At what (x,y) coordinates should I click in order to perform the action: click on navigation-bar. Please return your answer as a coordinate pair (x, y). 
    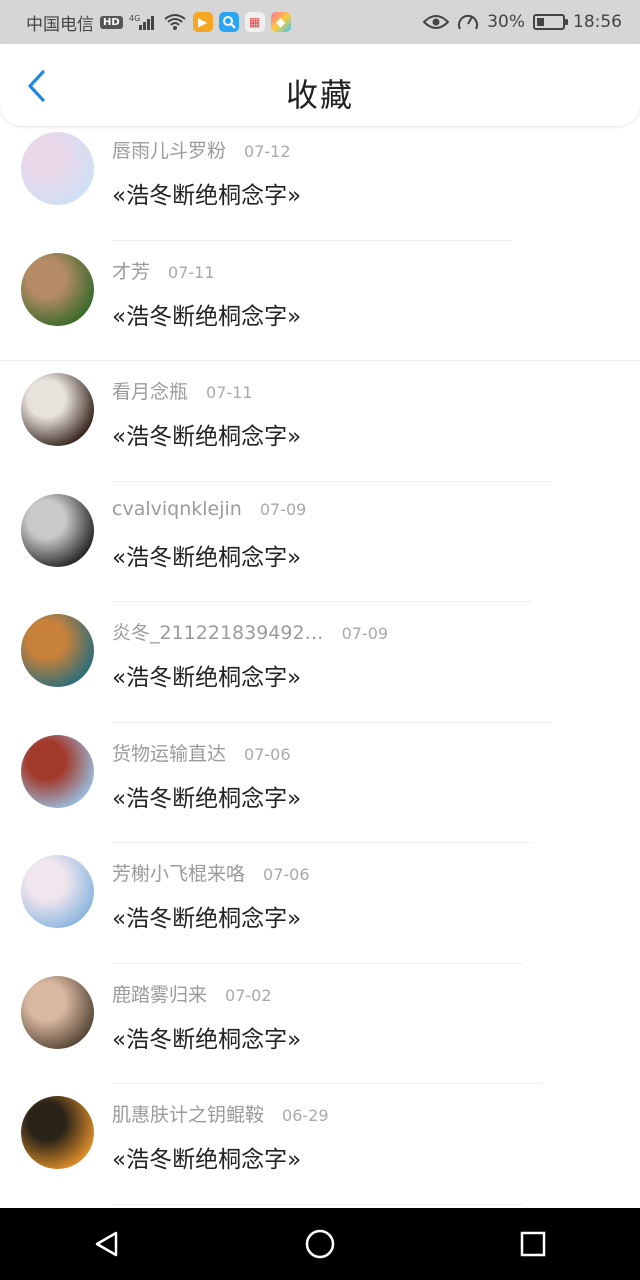
    Looking at the image, I should click on (320, 1244).